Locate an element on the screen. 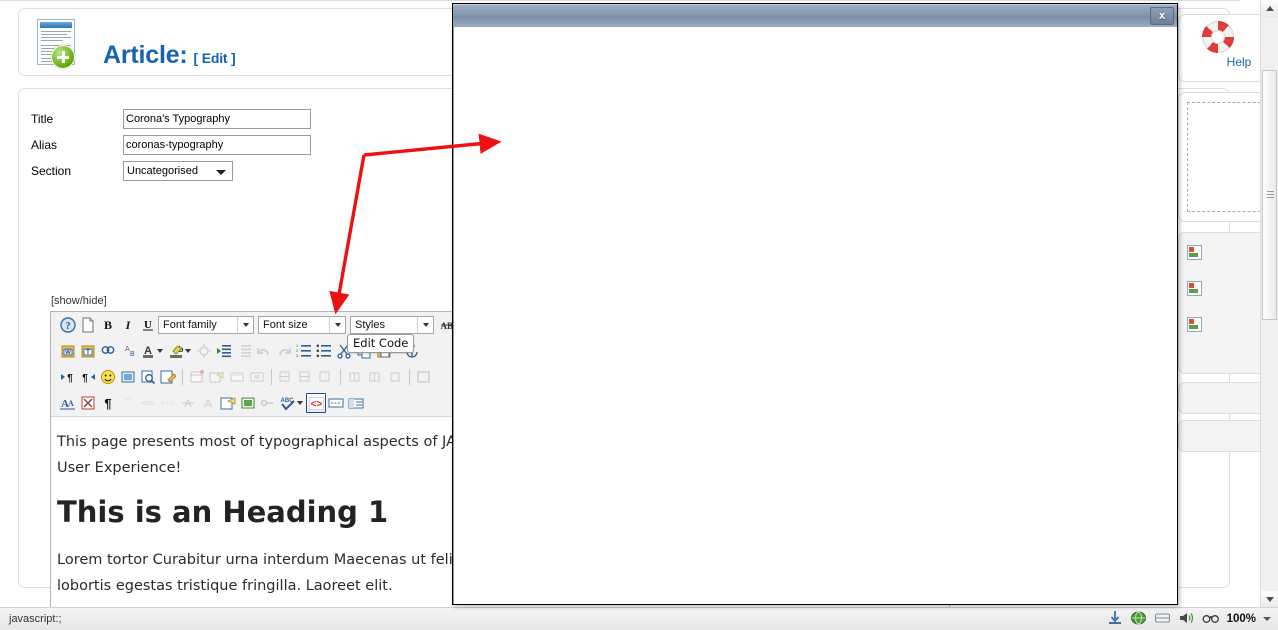  remove-link-icon is located at coordinates (88, 403).